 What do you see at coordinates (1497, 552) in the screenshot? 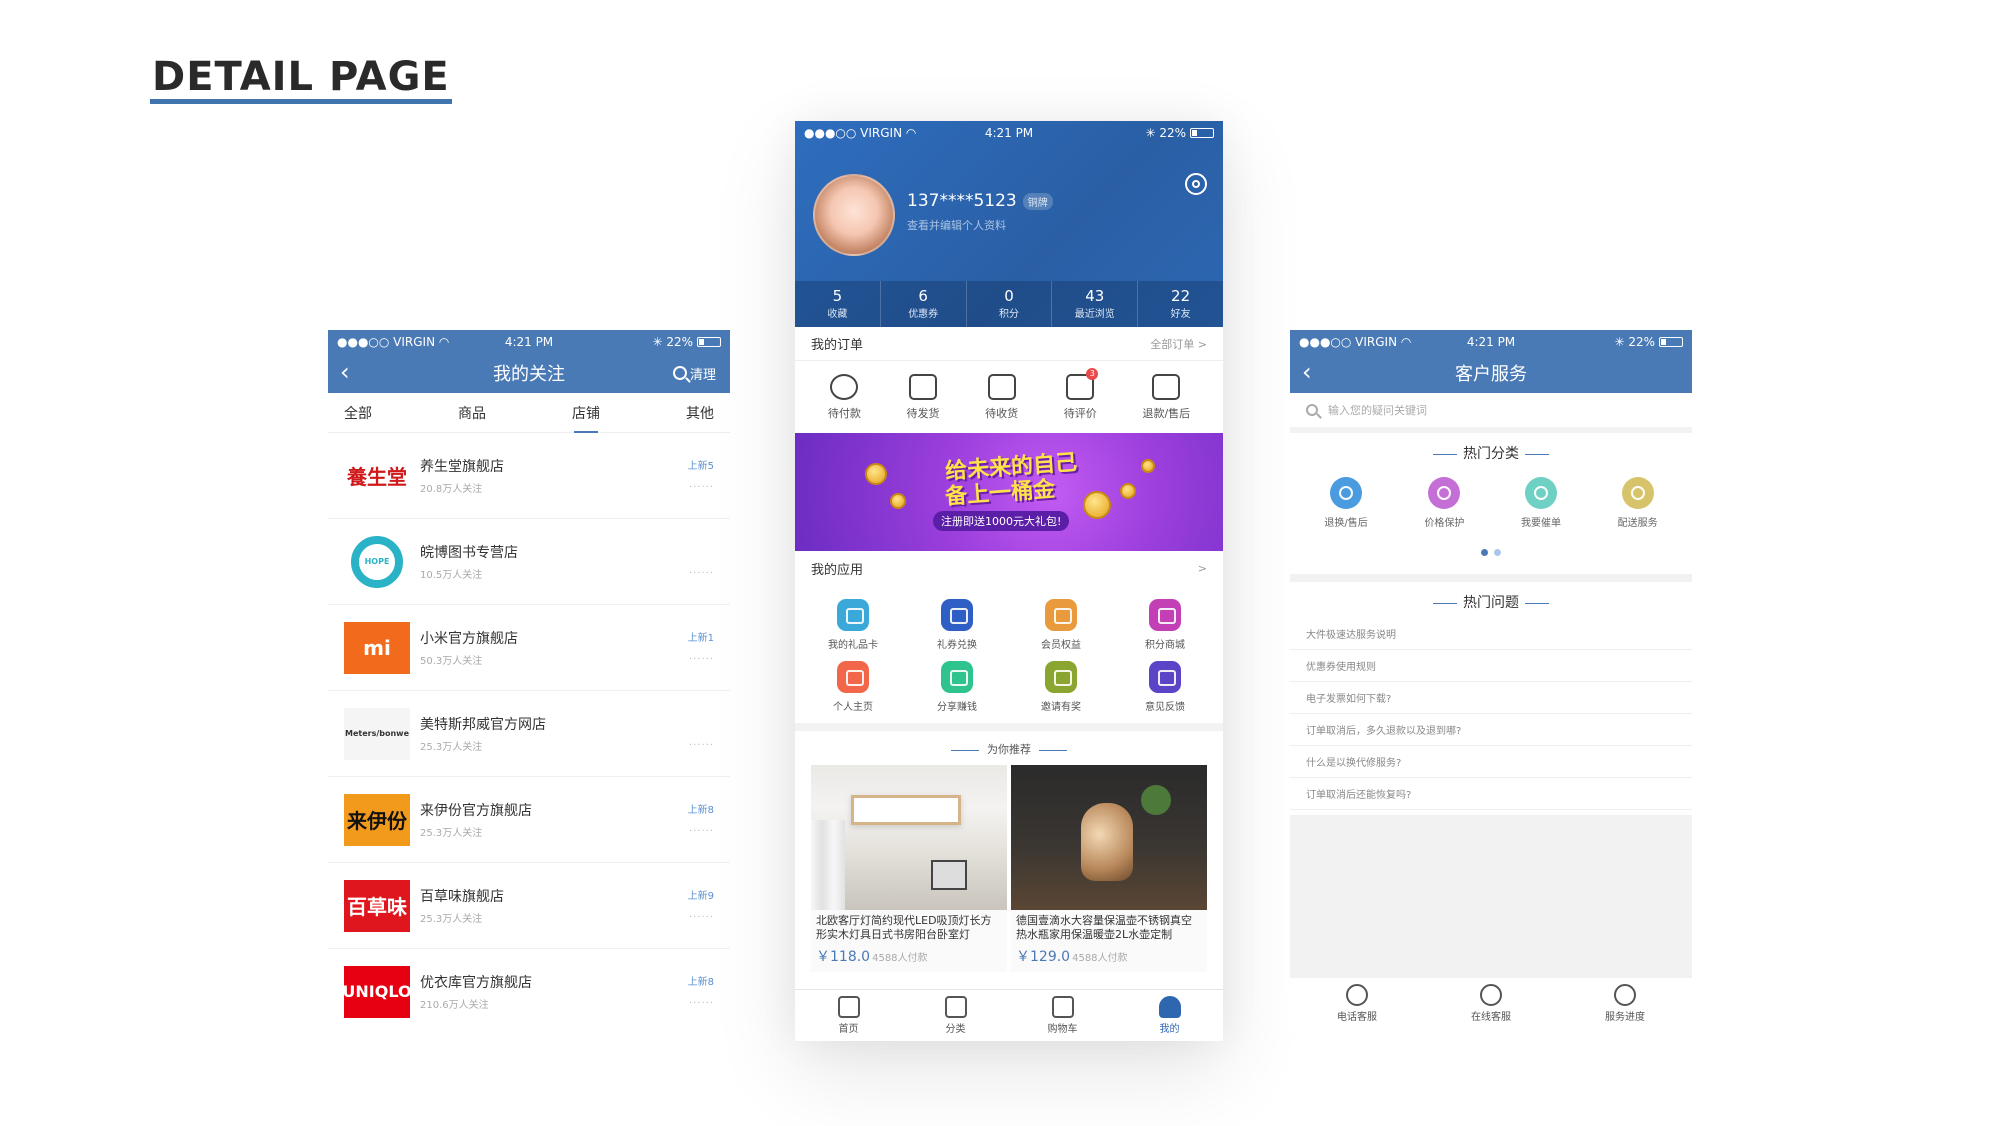
I see `pager-dot` at bounding box center [1497, 552].